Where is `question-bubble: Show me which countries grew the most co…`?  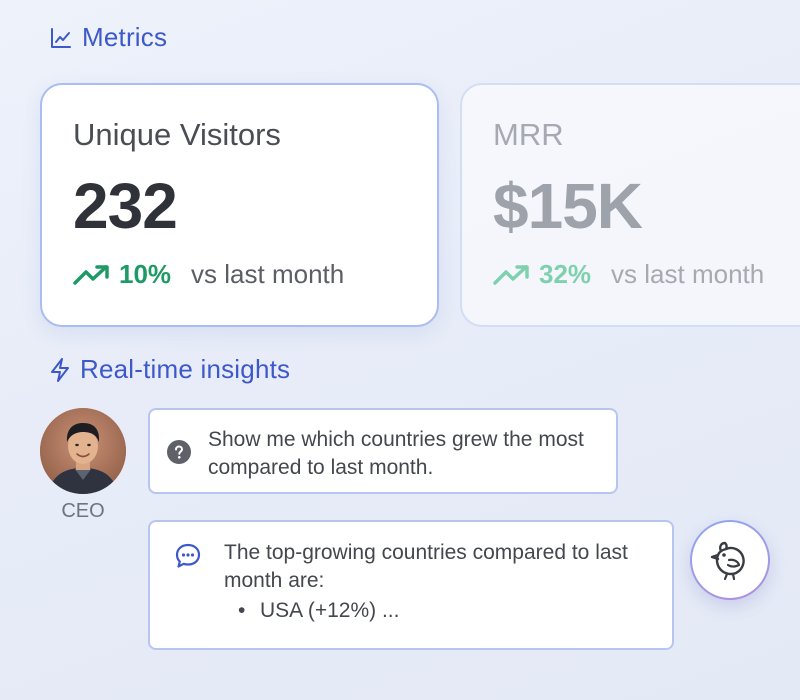
question-bubble: Show me which countries grew the most co… is located at coordinates (383, 451).